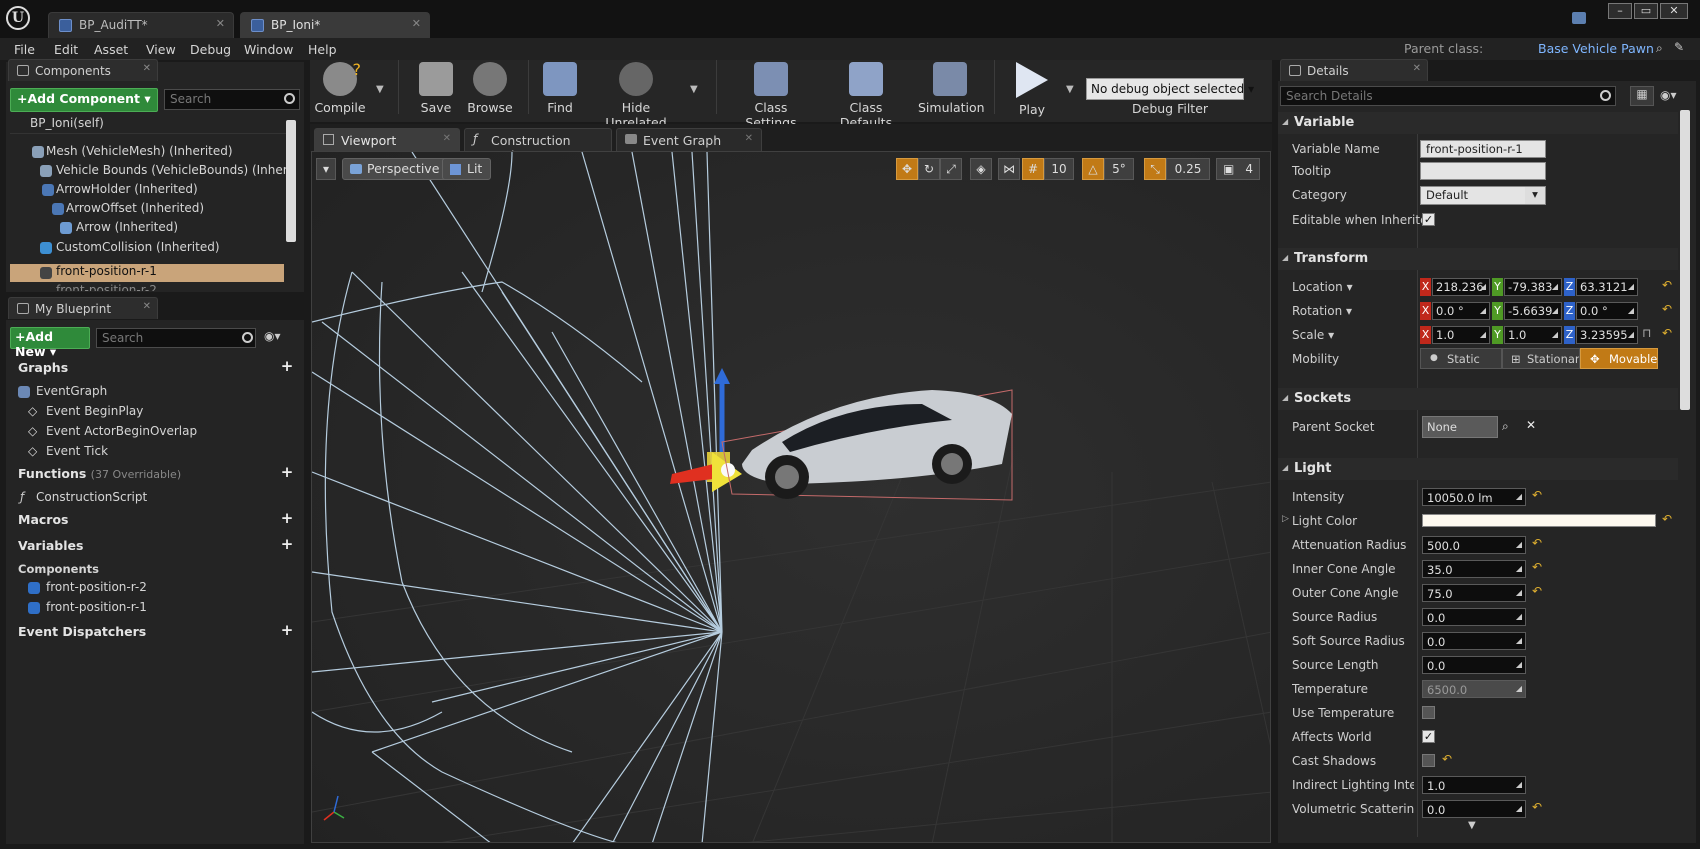 This screenshot has height=849, width=1700. Describe the element at coordinates (538, 145) in the screenshot. I see `tab-construction-script: ƒConstruction Scrip` at that location.